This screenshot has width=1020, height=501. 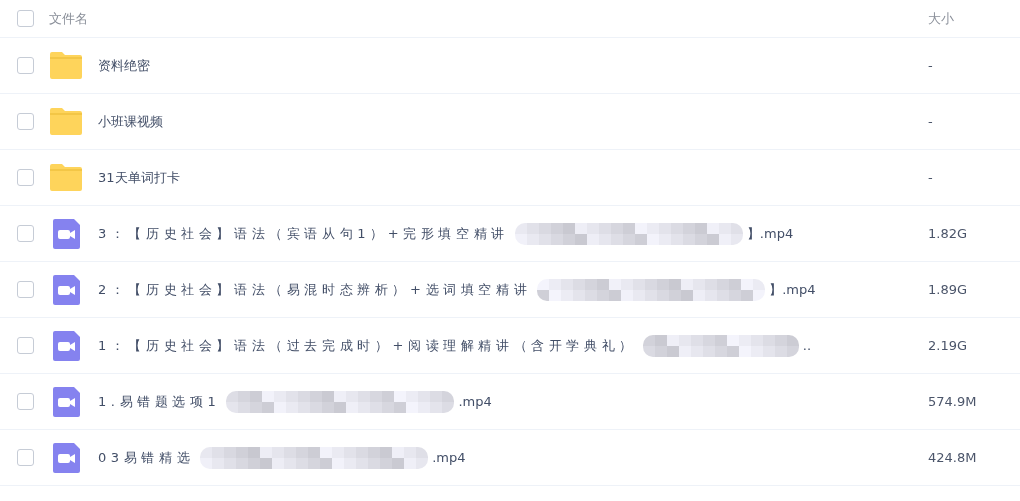 I want to click on file-name: 2：【历史社会】语法（易混时态辨析）+选词填空精讲, so click(x=315, y=289).